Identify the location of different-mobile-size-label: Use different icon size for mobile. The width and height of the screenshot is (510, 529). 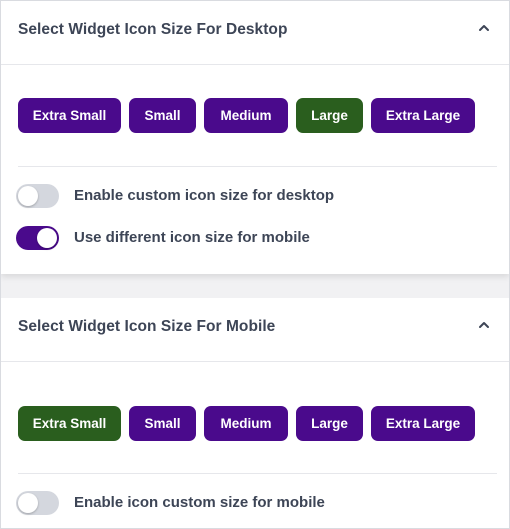
(192, 237).